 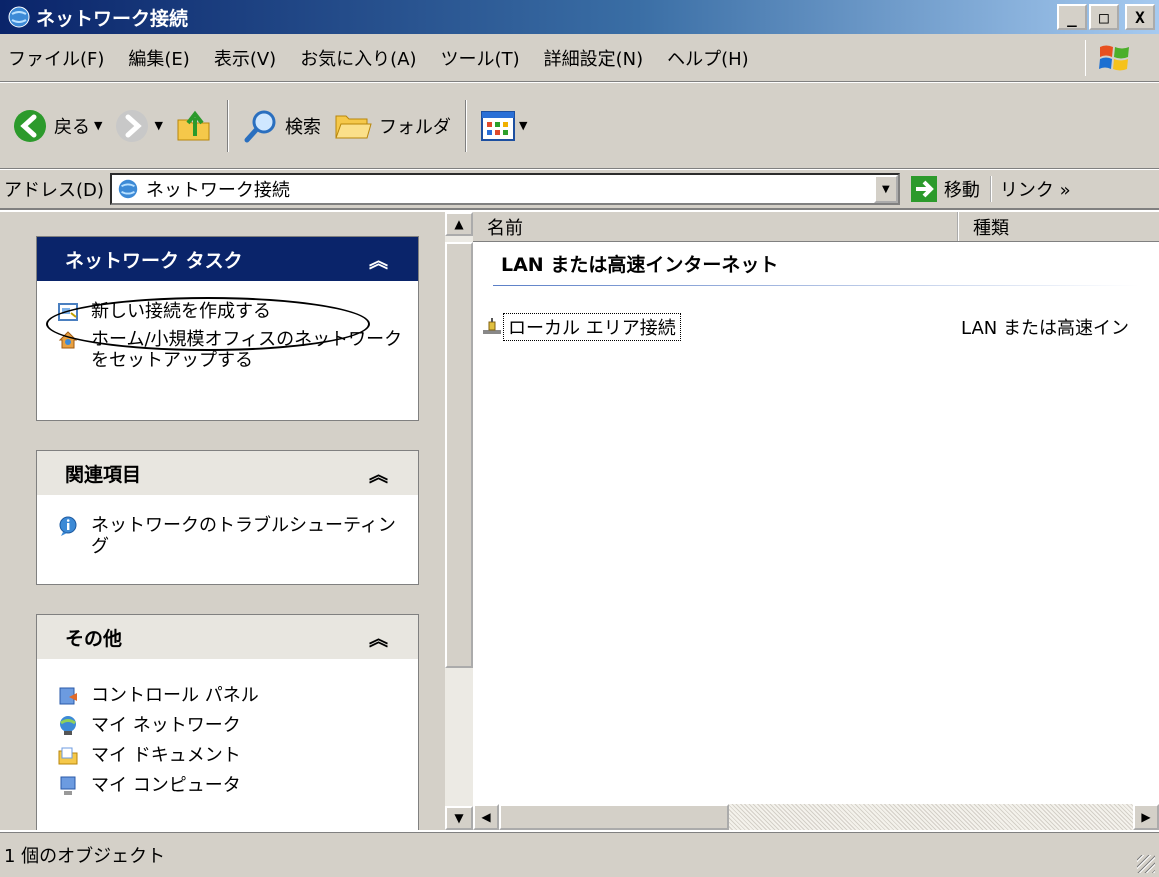 I want to click on create-new-connection-link: 新しい接続を作成する, so click(x=230, y=312).